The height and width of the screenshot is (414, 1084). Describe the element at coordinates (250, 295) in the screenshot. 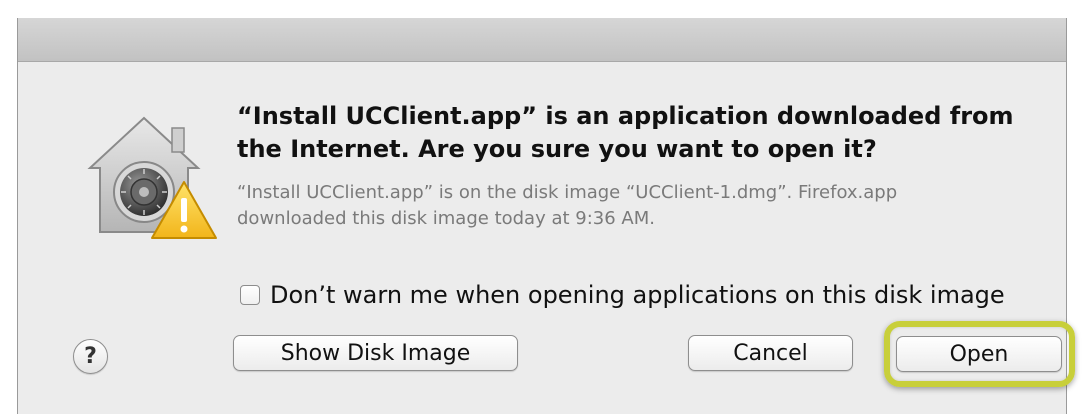

I see `dont-warn-checkbox` at that location.